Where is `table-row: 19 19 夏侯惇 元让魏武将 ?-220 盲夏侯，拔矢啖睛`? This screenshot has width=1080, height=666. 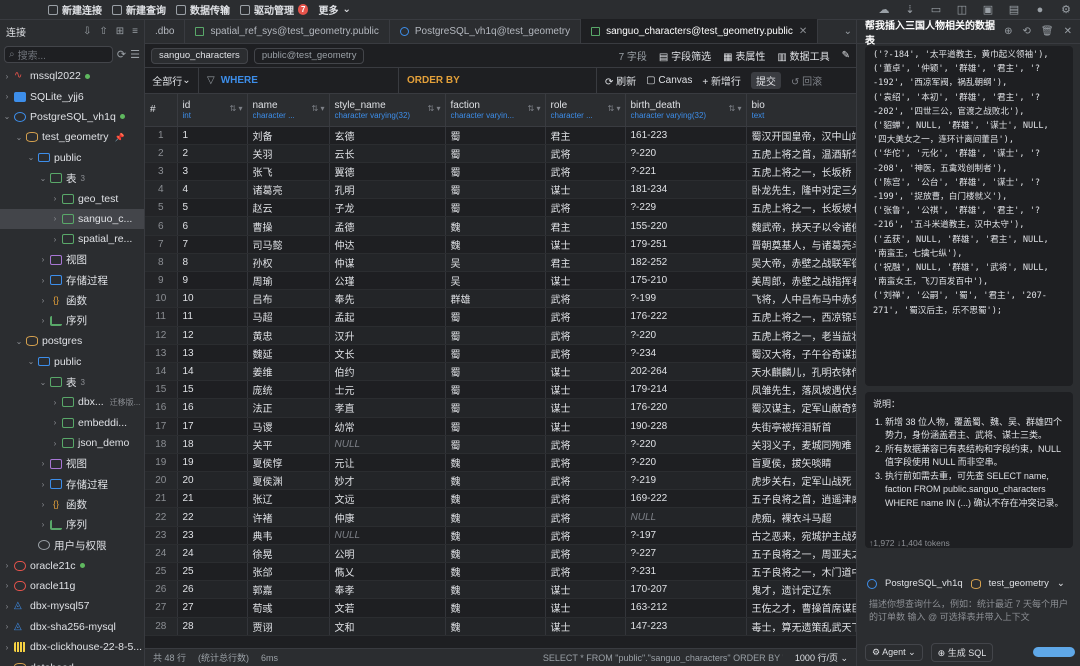 table-row: 19 19 夏侯惇 元让魏武将 ?-220 盲夏侯，拔矢啖睛 is located at coordinates (500, 463).